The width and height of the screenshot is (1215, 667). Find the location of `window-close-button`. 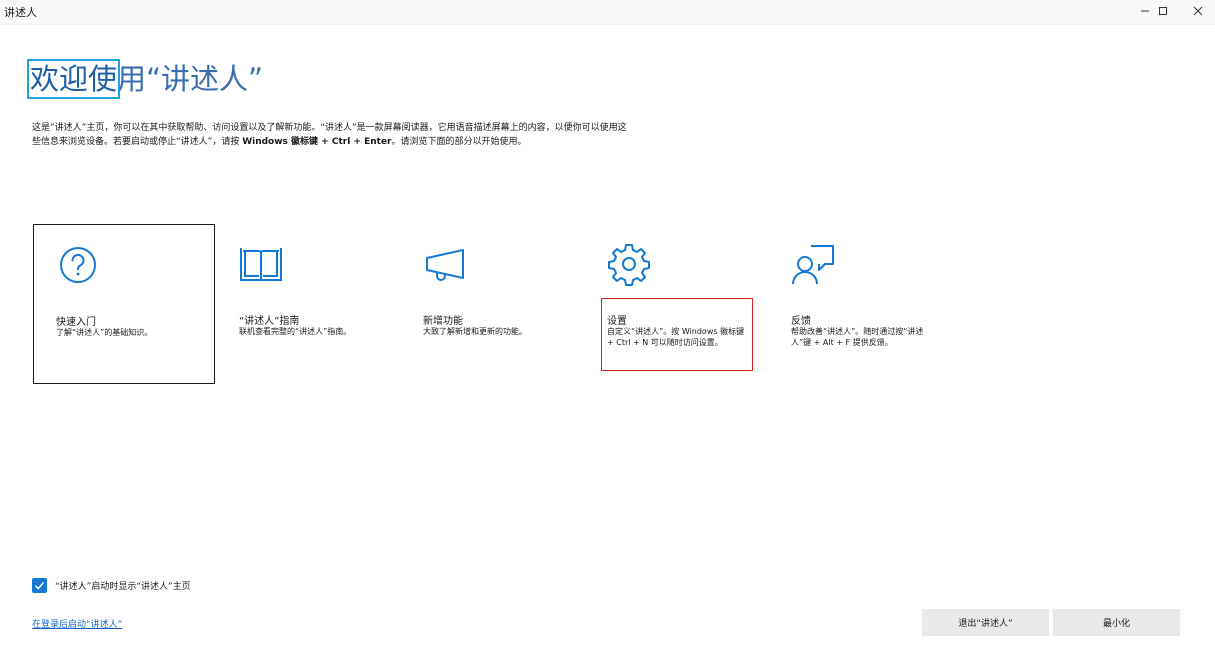

window-close-button is located at coordinates (1197, 11).